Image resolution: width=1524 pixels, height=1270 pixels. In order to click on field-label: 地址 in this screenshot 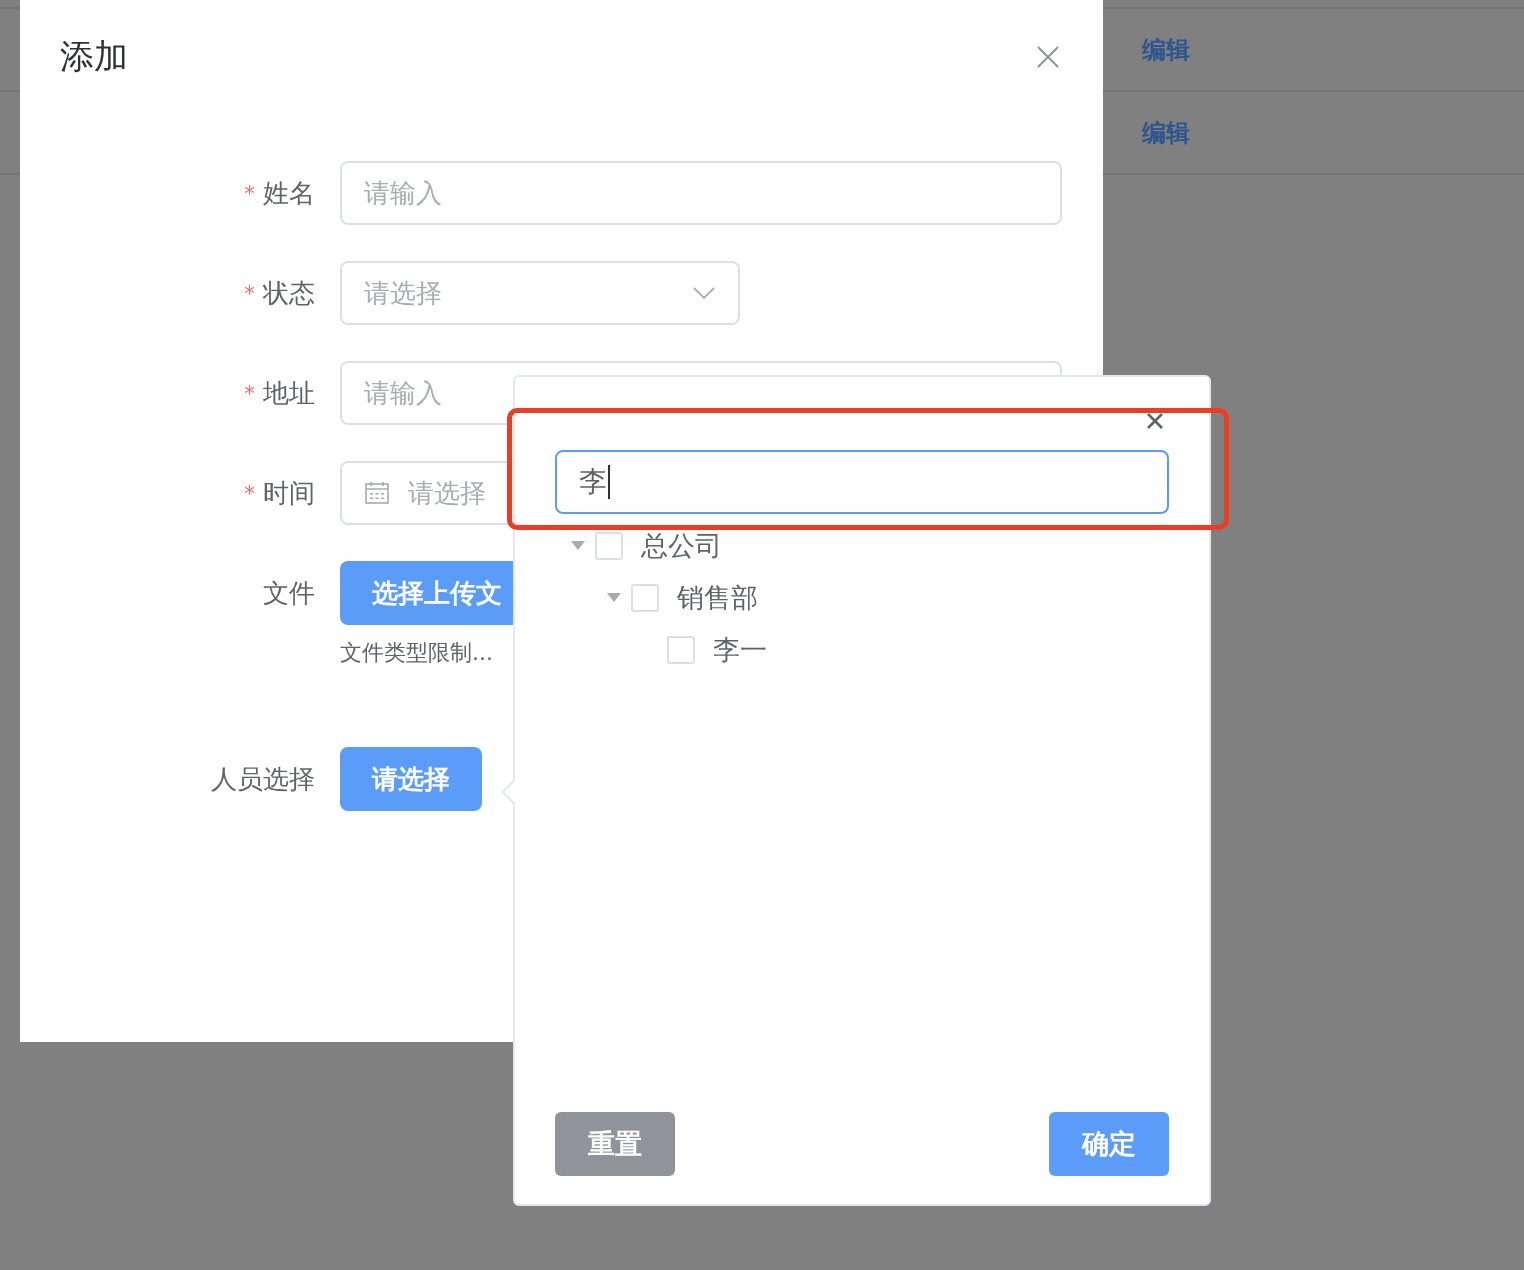, I will do `click(289, 393)`.